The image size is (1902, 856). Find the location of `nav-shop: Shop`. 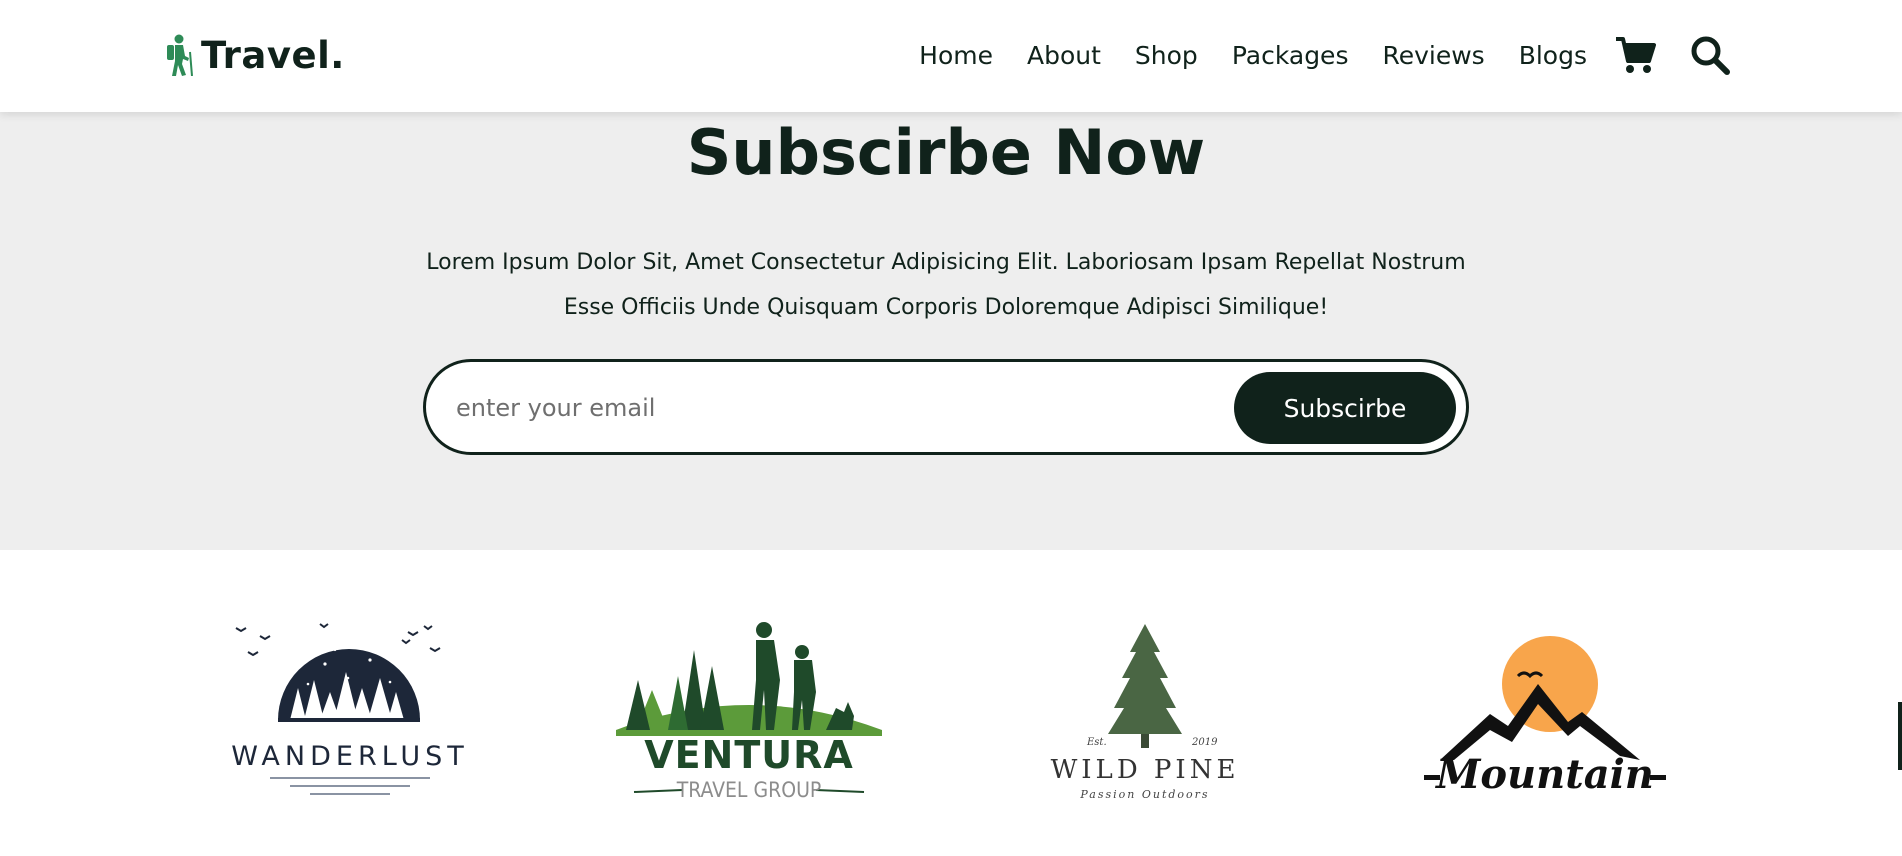

nav-shop: Shop is located at coordinates (1166, 55).